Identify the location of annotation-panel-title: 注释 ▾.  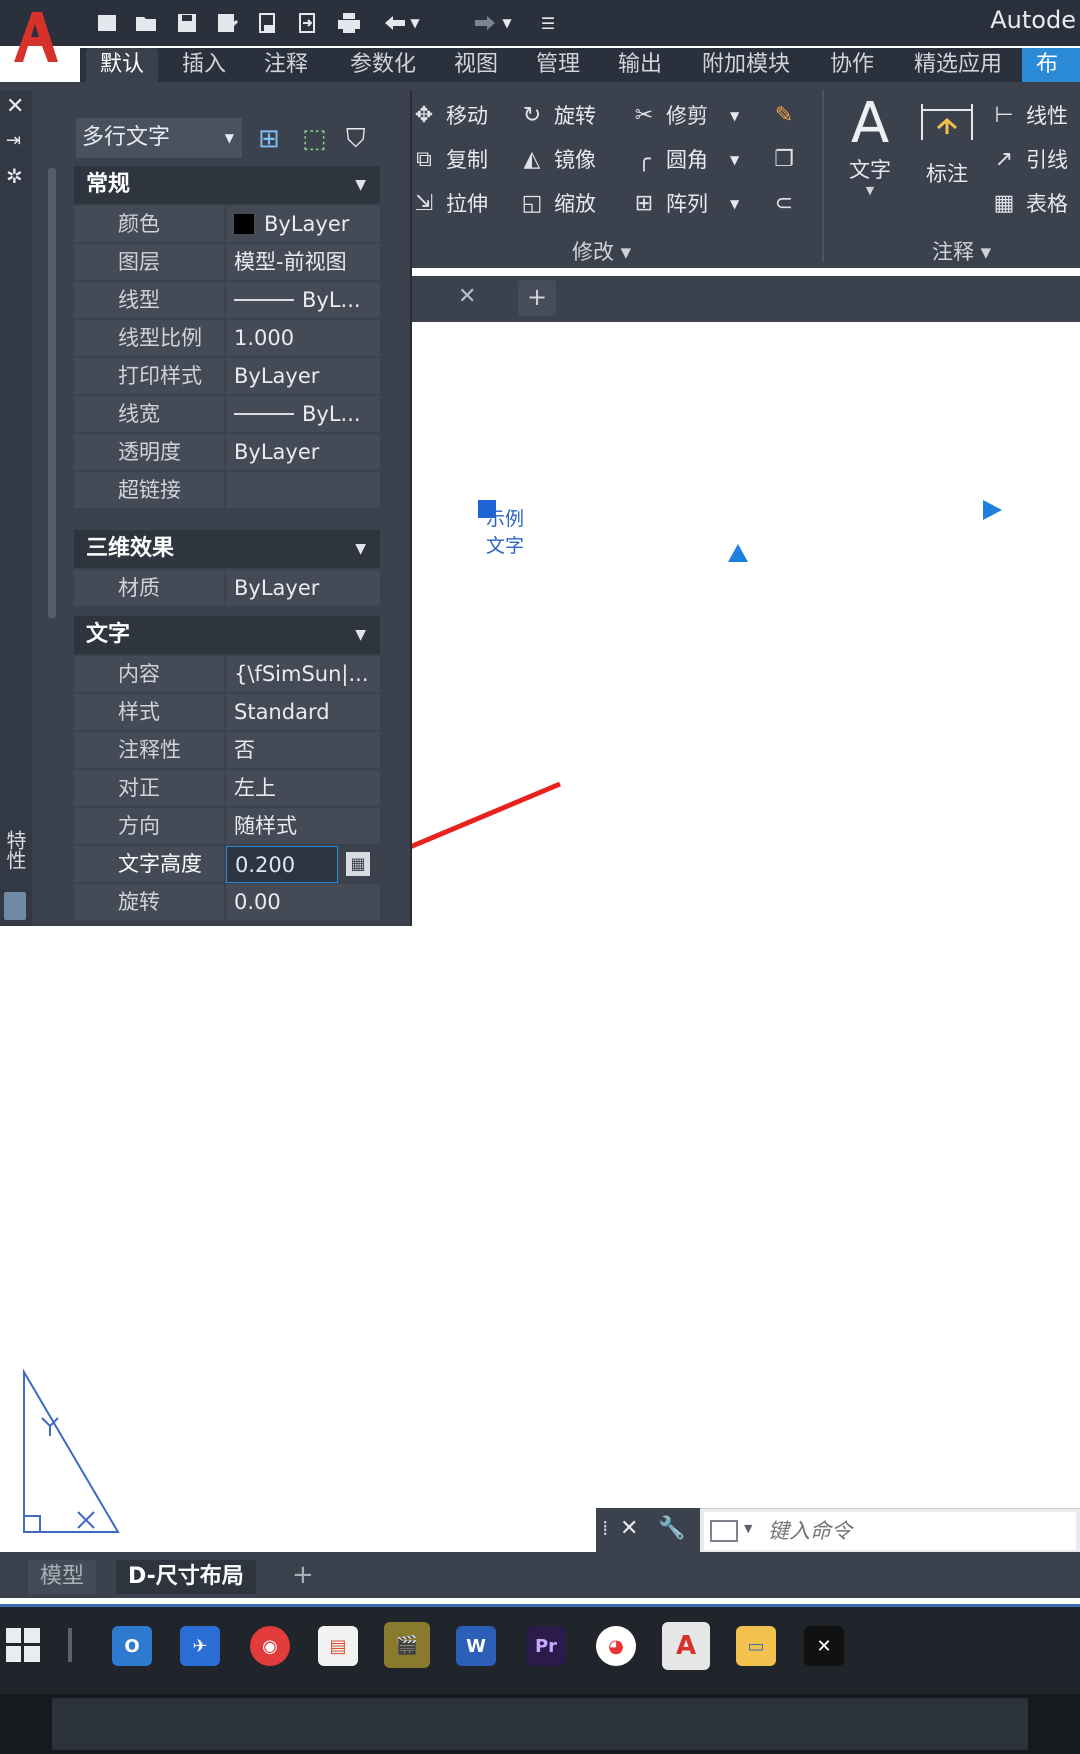
(961, 251).